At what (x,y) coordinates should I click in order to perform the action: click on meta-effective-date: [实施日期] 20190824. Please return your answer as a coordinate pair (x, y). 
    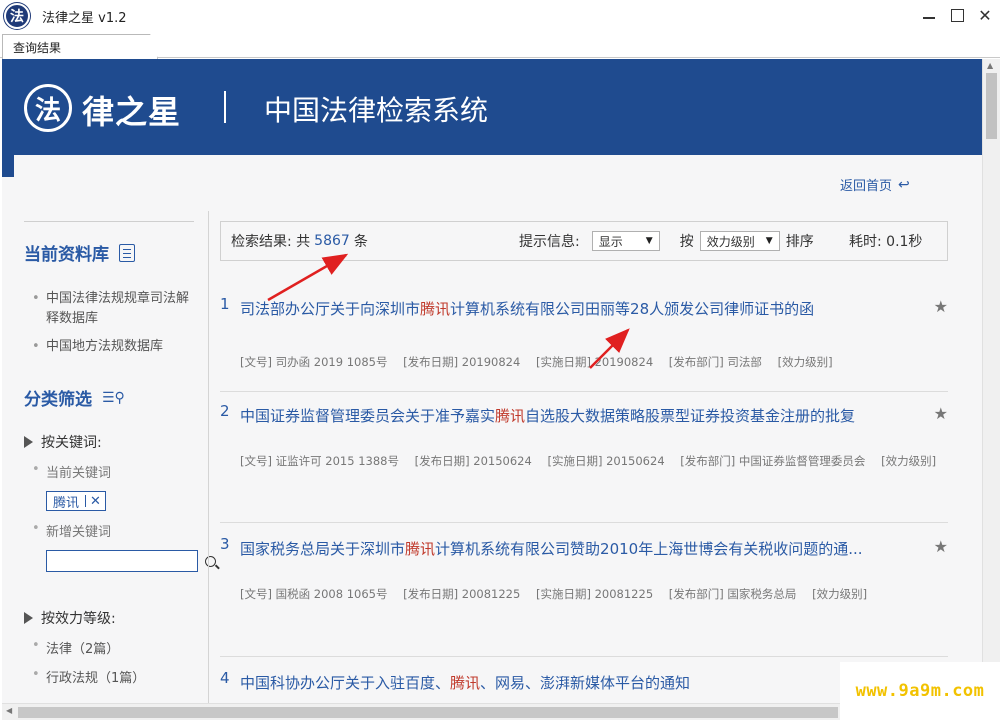
    Looking at the image, I should click on (594, 362).